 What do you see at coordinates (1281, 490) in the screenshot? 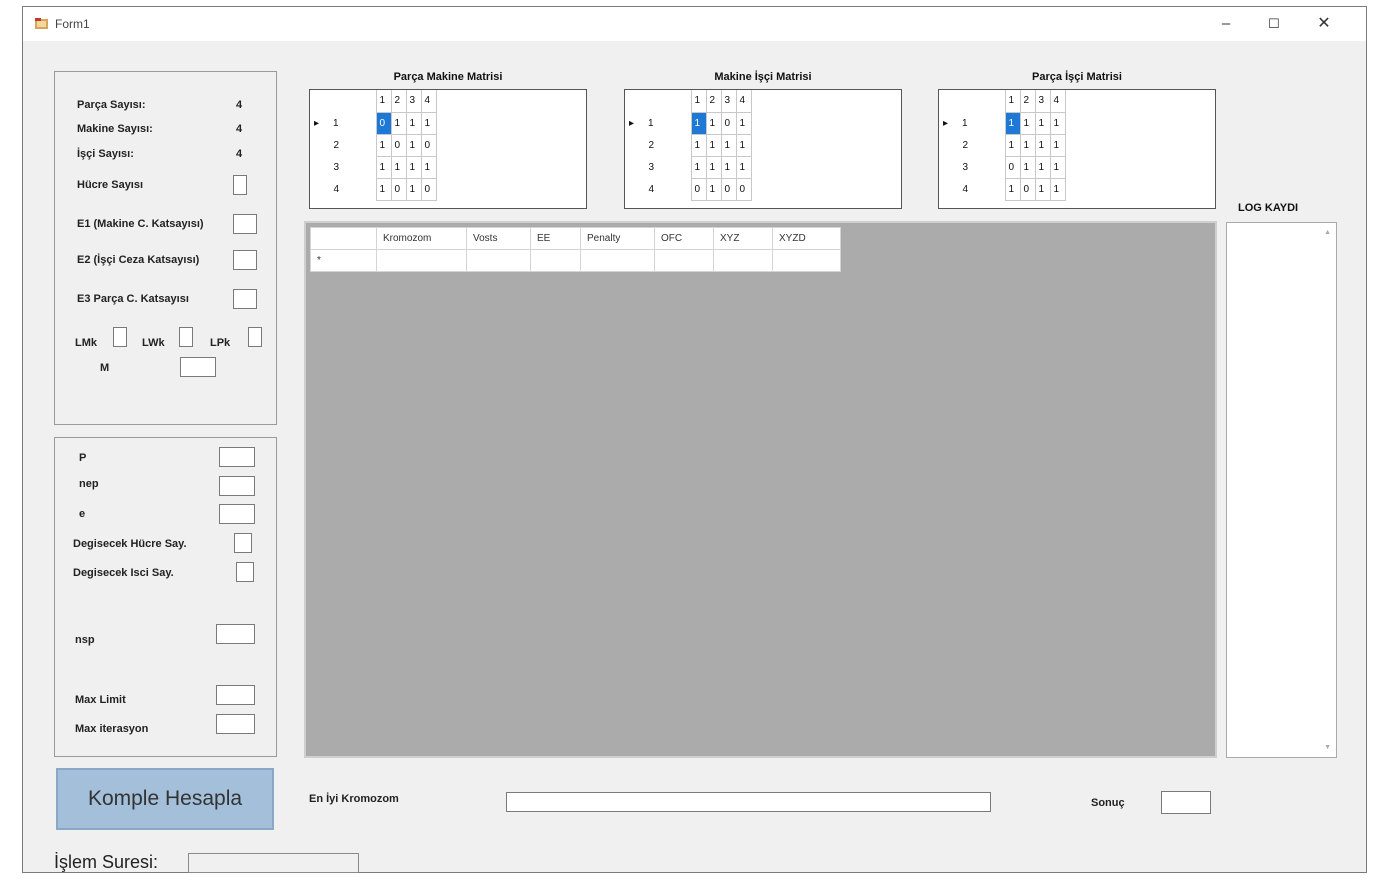
I see `log-textbox: ▲ ▼` at bounding box center [1281, 490].